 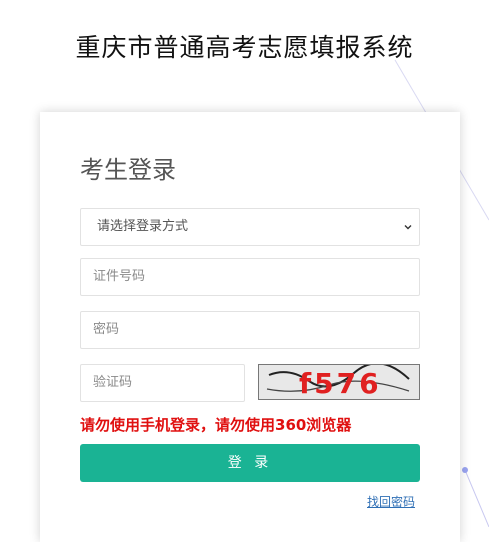 What do you see at coordinates (106, 329) in the screenshot?
I see `password-placeholder: 密码` at bounding box center [106, 329].